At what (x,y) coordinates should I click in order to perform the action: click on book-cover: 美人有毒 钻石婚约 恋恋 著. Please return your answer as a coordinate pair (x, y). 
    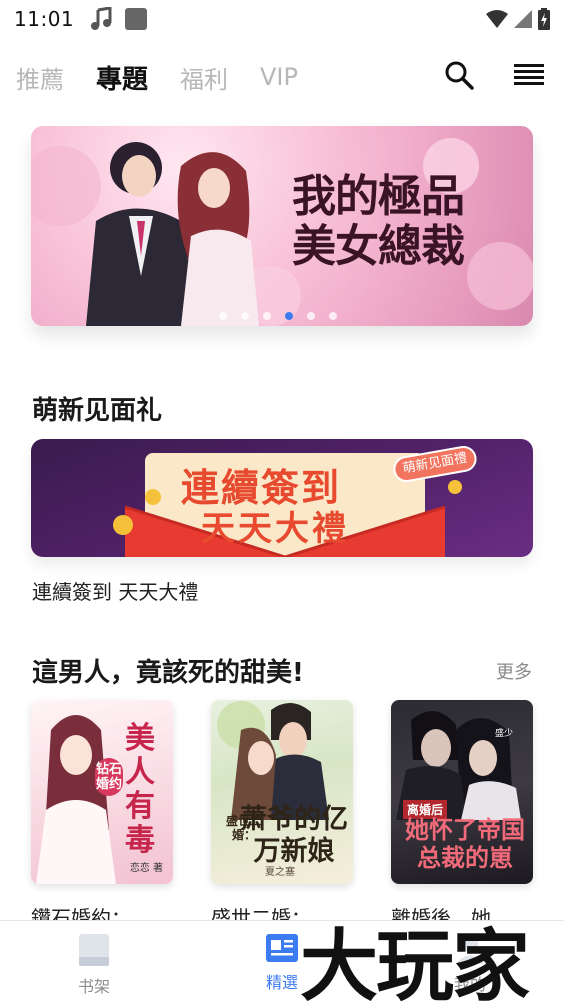
    Looking at the image, I should click on (102, 792).